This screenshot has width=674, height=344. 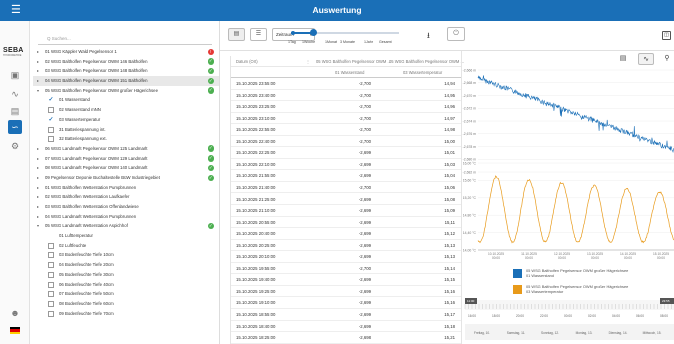 I want to click on tree-channel-item: 04 Bodenfeuchte Tiefe 20cm, so click(x=126, y=265).